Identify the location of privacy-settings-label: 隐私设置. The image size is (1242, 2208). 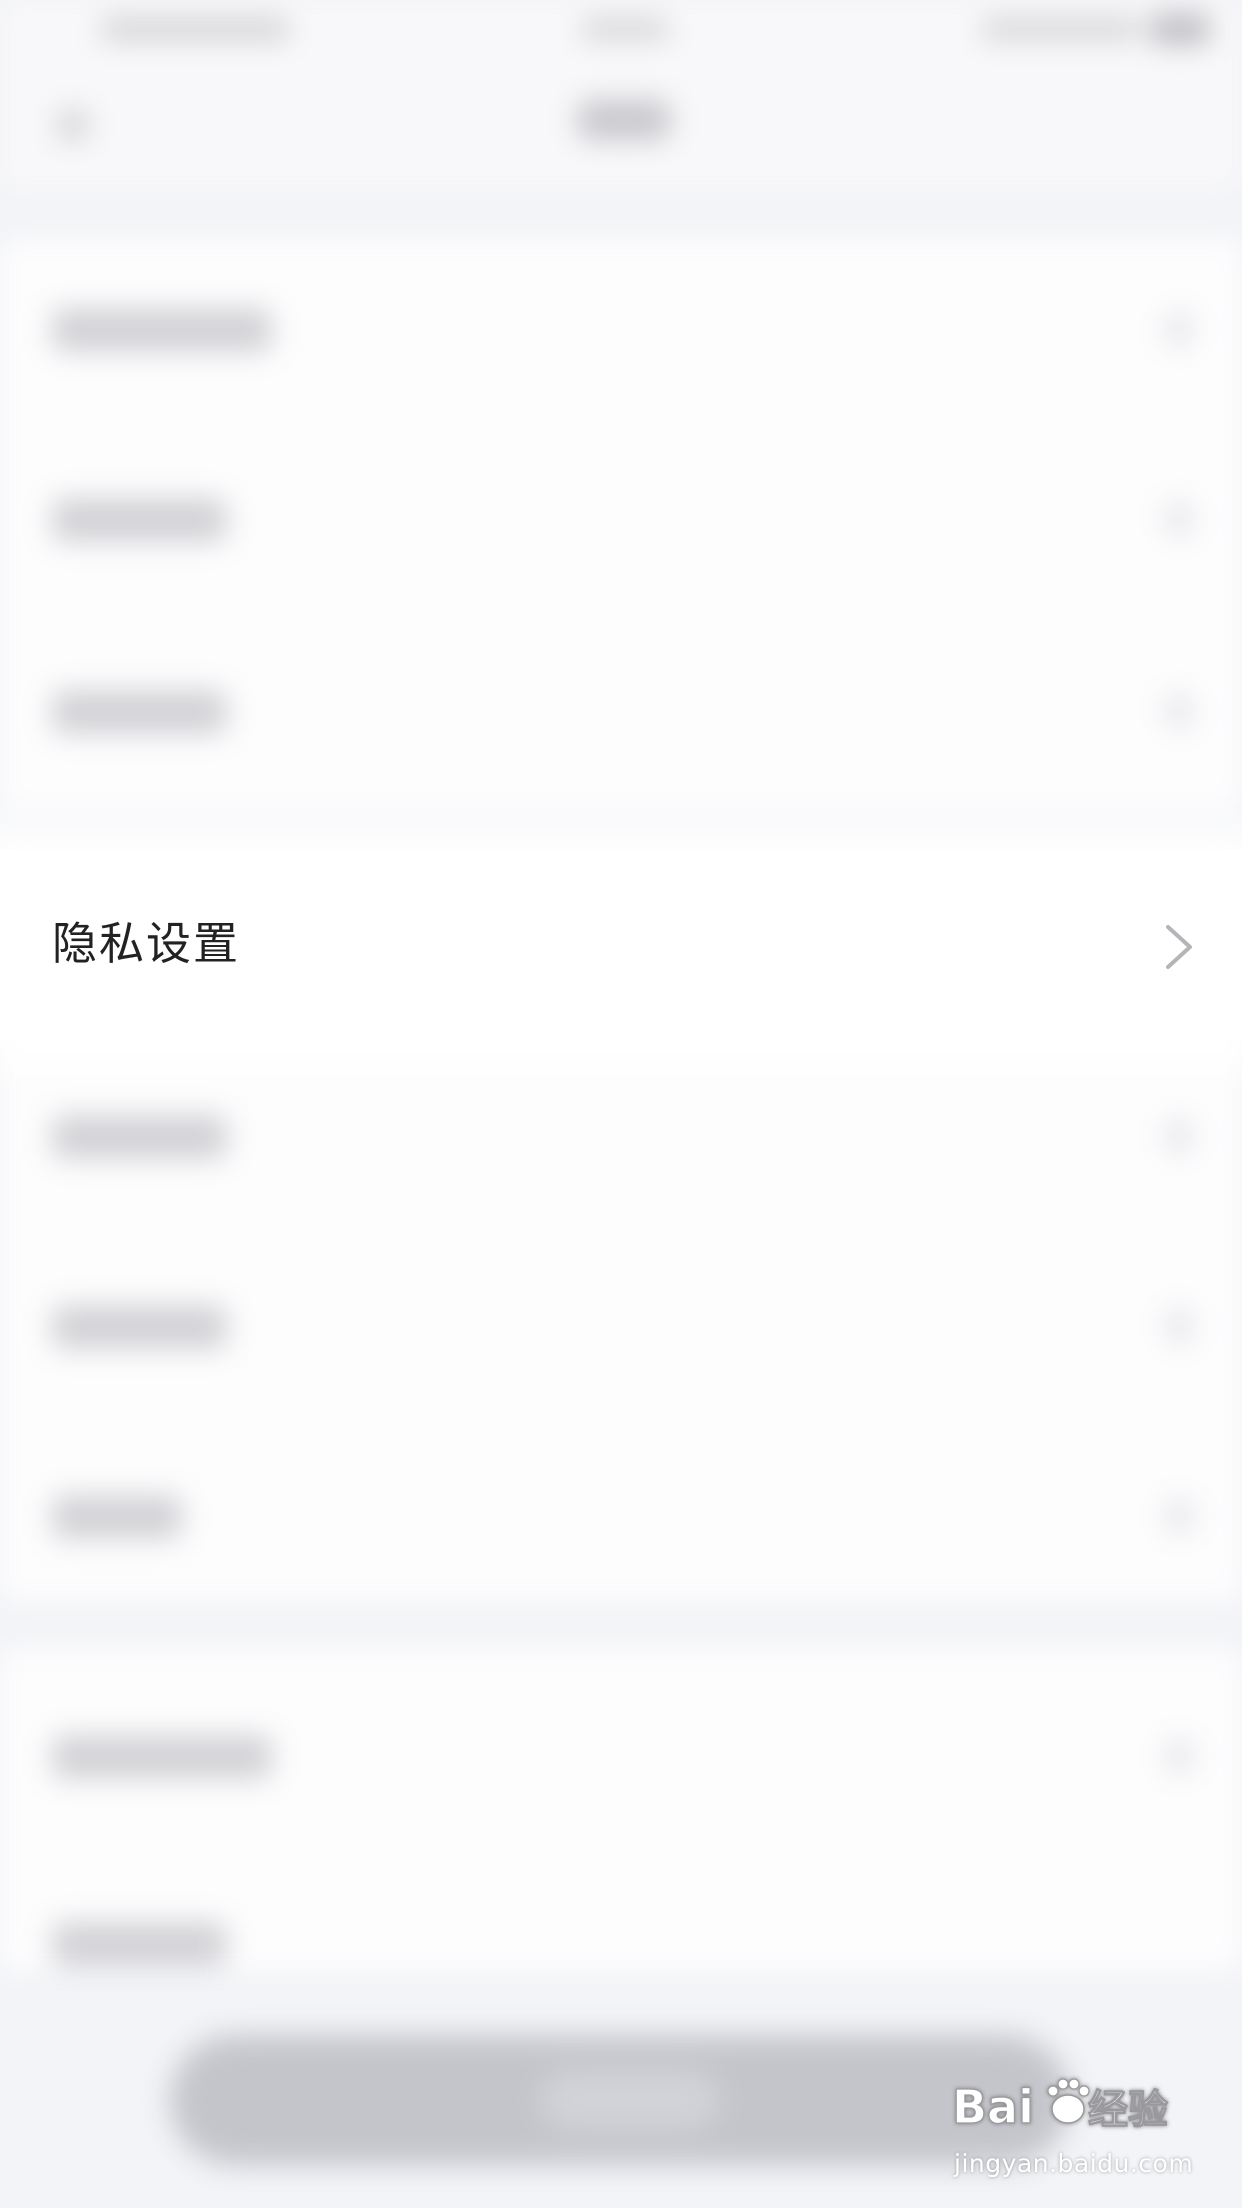
(146, 943).